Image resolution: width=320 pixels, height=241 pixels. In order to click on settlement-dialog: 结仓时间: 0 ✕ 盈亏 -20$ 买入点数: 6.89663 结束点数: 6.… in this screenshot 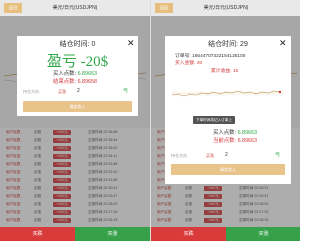, I will do `click(77, 76)`.